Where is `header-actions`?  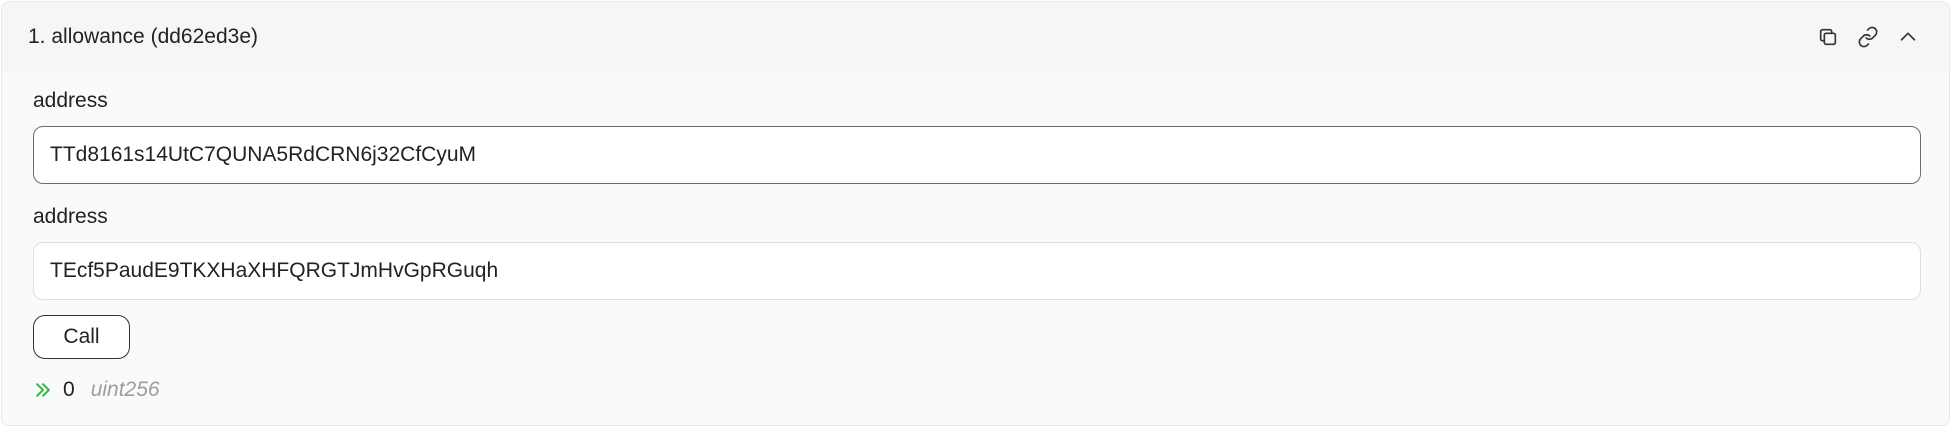
header-actions is located at coordinates (1868, 37).